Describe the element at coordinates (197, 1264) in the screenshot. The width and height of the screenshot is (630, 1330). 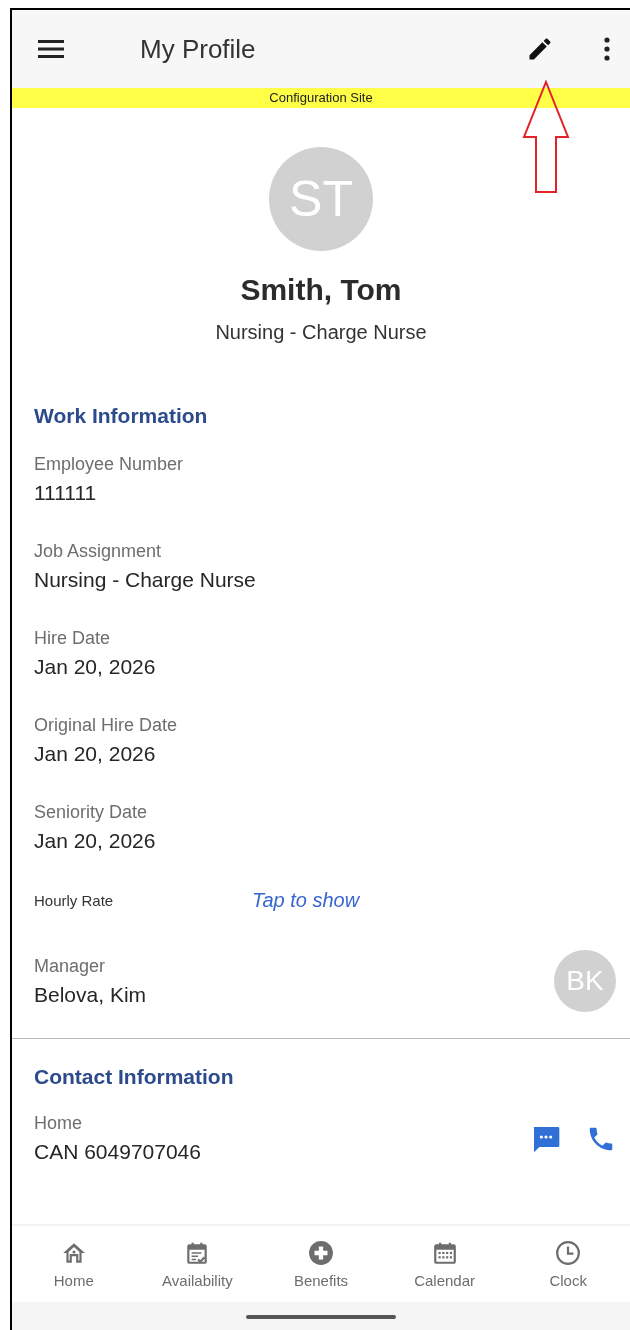
I see `nav-tab: Availability` at that location.